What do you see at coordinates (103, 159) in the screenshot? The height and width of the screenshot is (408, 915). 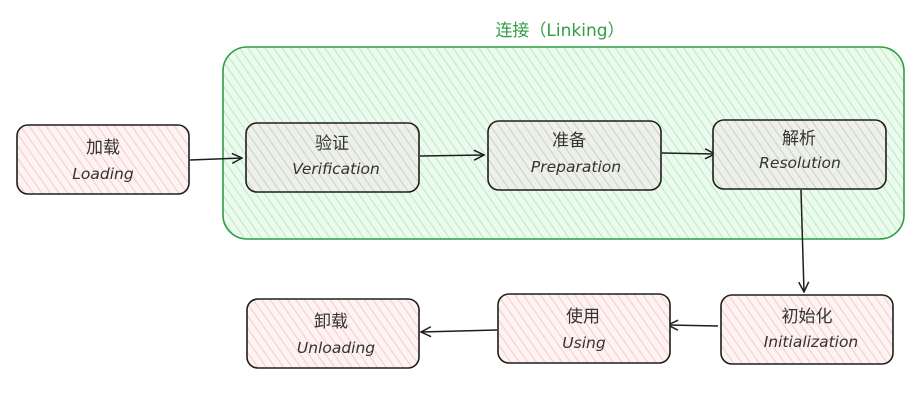 I see `node-loading: 加载 Loading` at bounding box center [103, 159].